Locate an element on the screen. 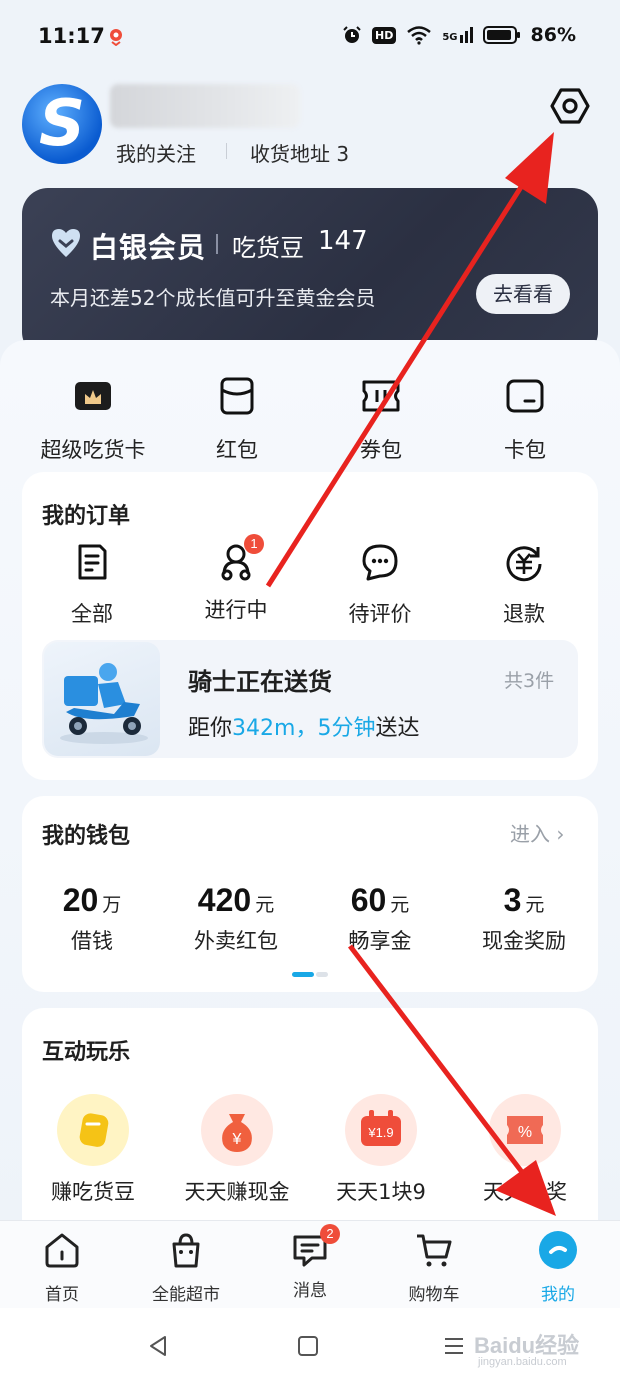  wallet-title: 我的钱包 is located at coordinates (86, 836).